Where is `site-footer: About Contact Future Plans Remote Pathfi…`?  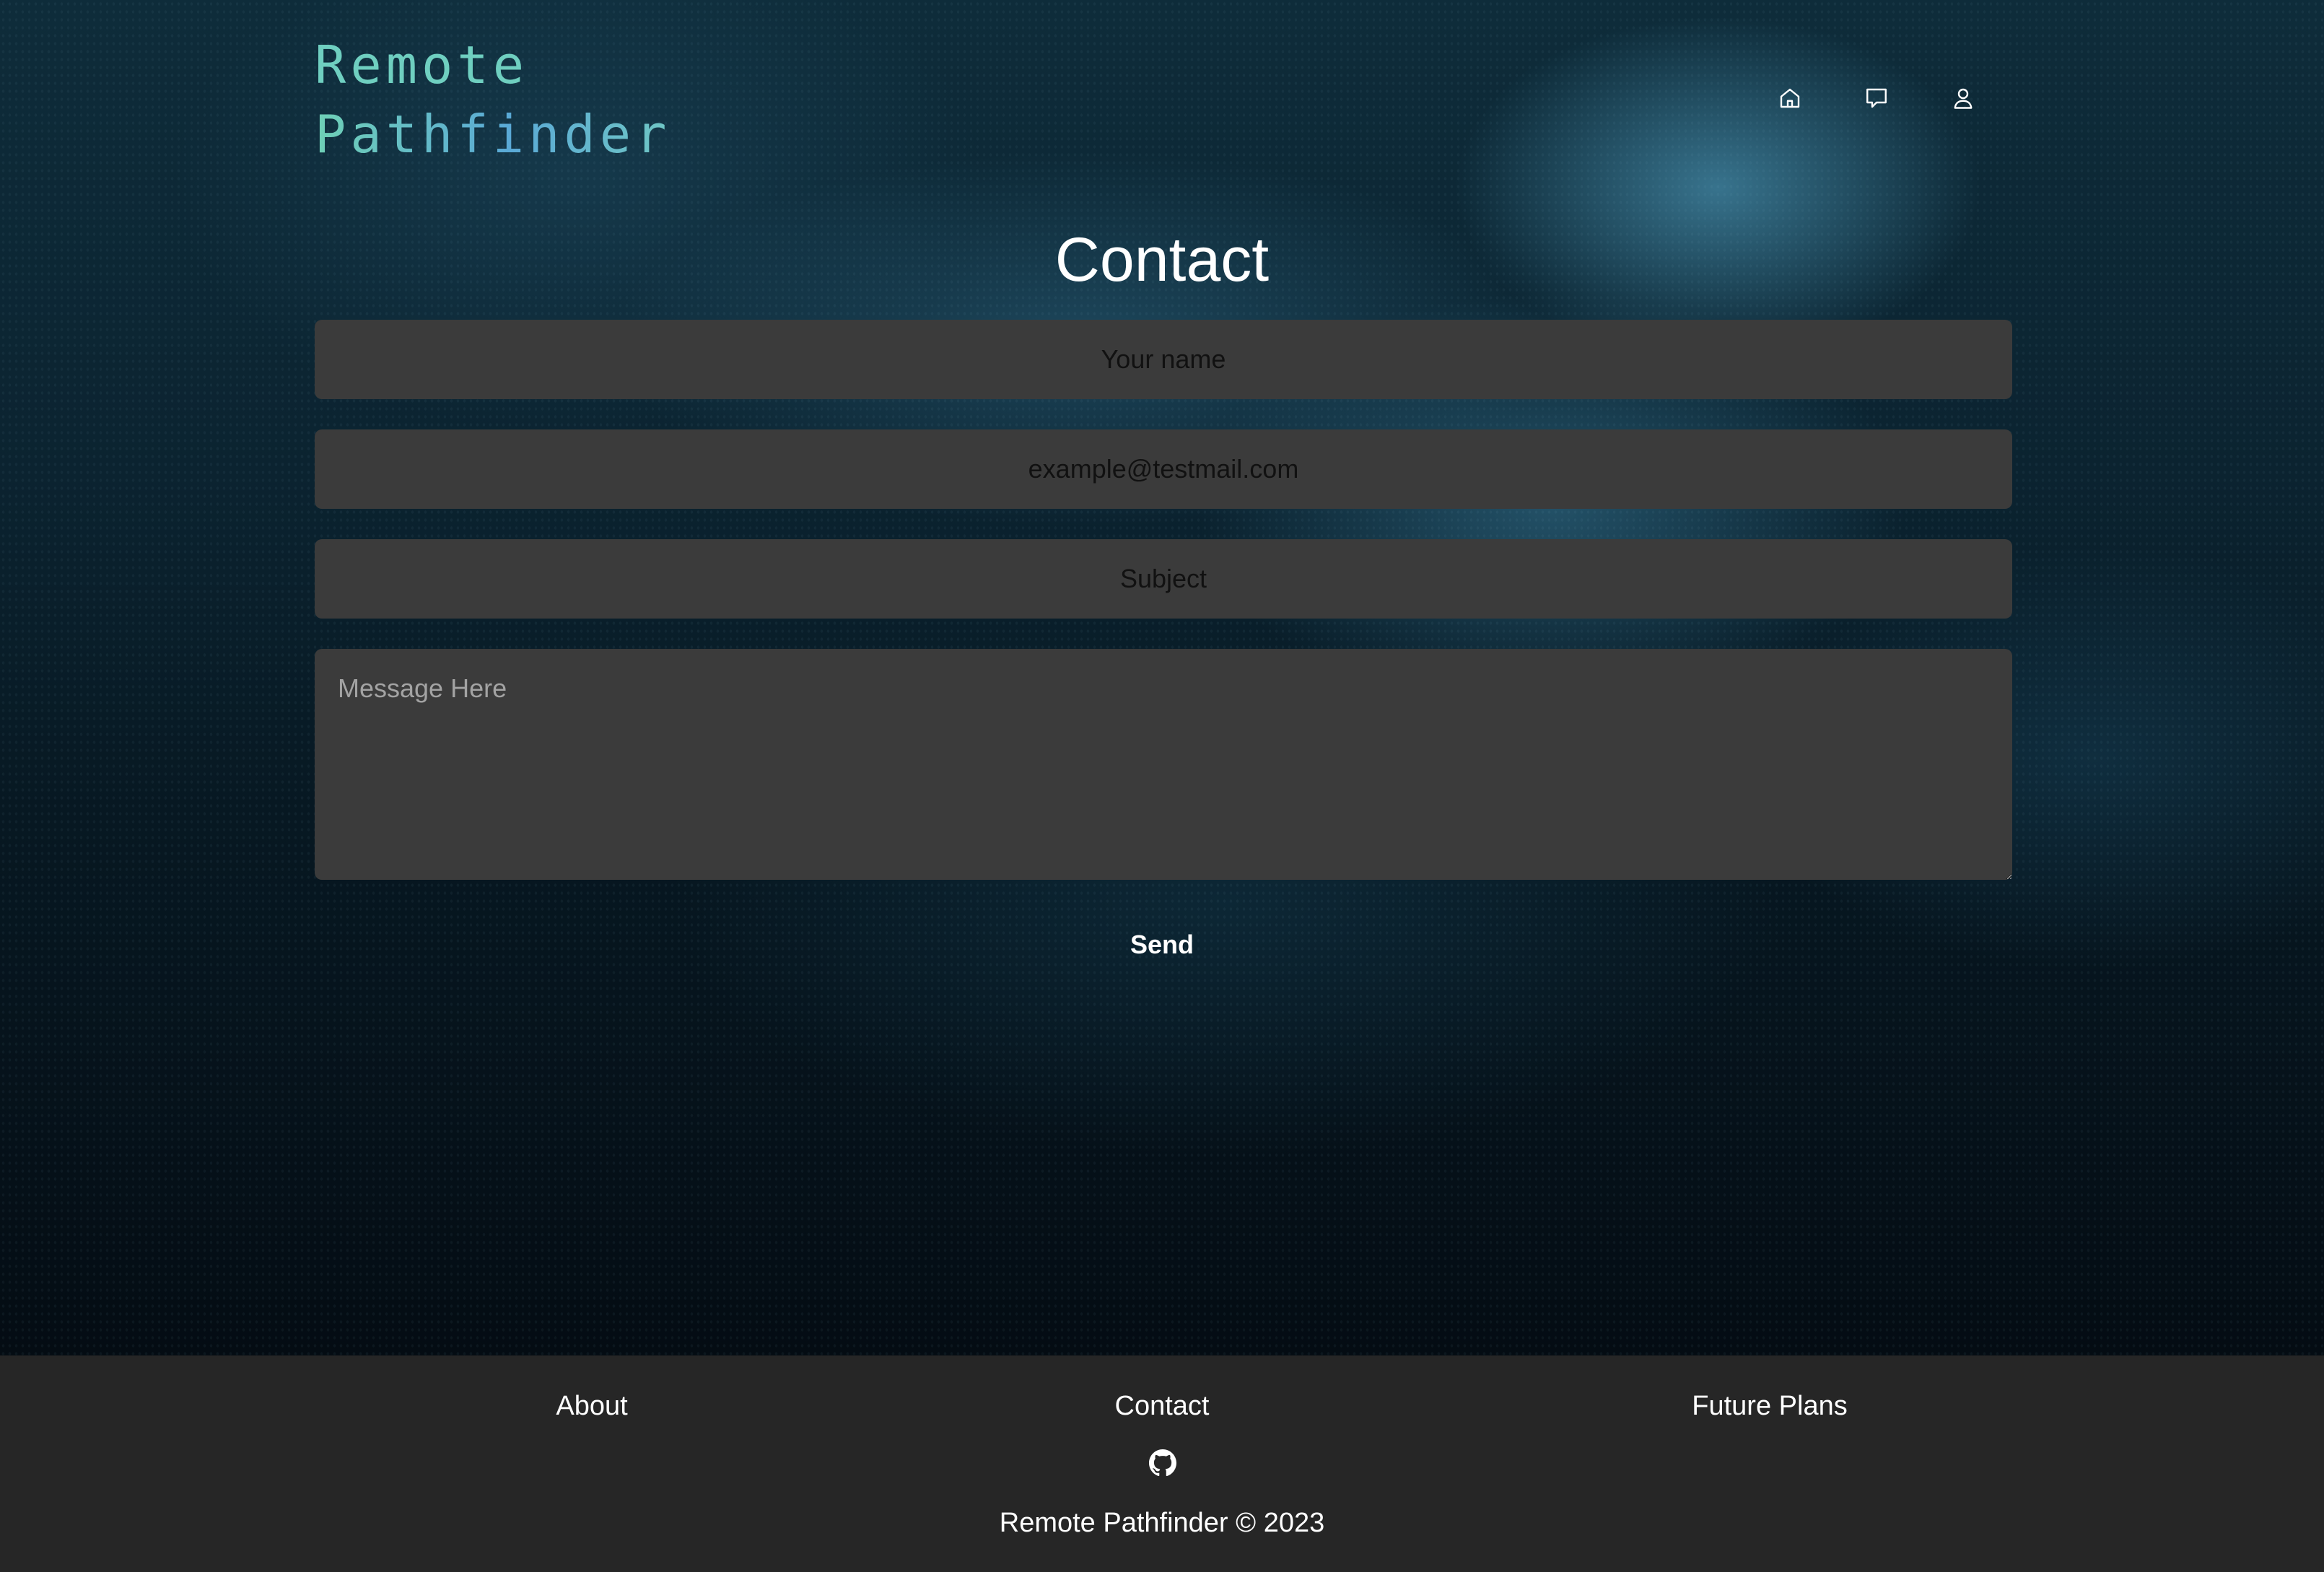
site-footer: About Contact Future Plans Remote Pathfi… is located at coordinates (1162, 1463).